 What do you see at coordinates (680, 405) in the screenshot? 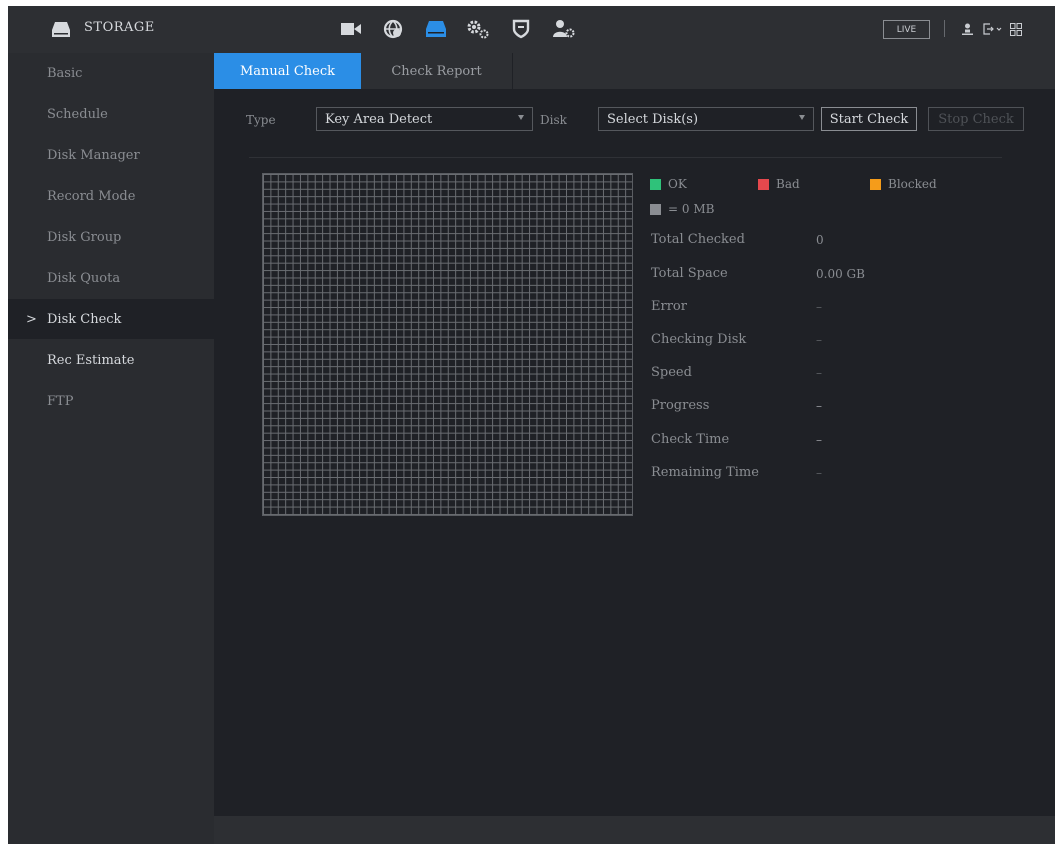
I see `stat-label: Progress` at bounding box center [680, 405].